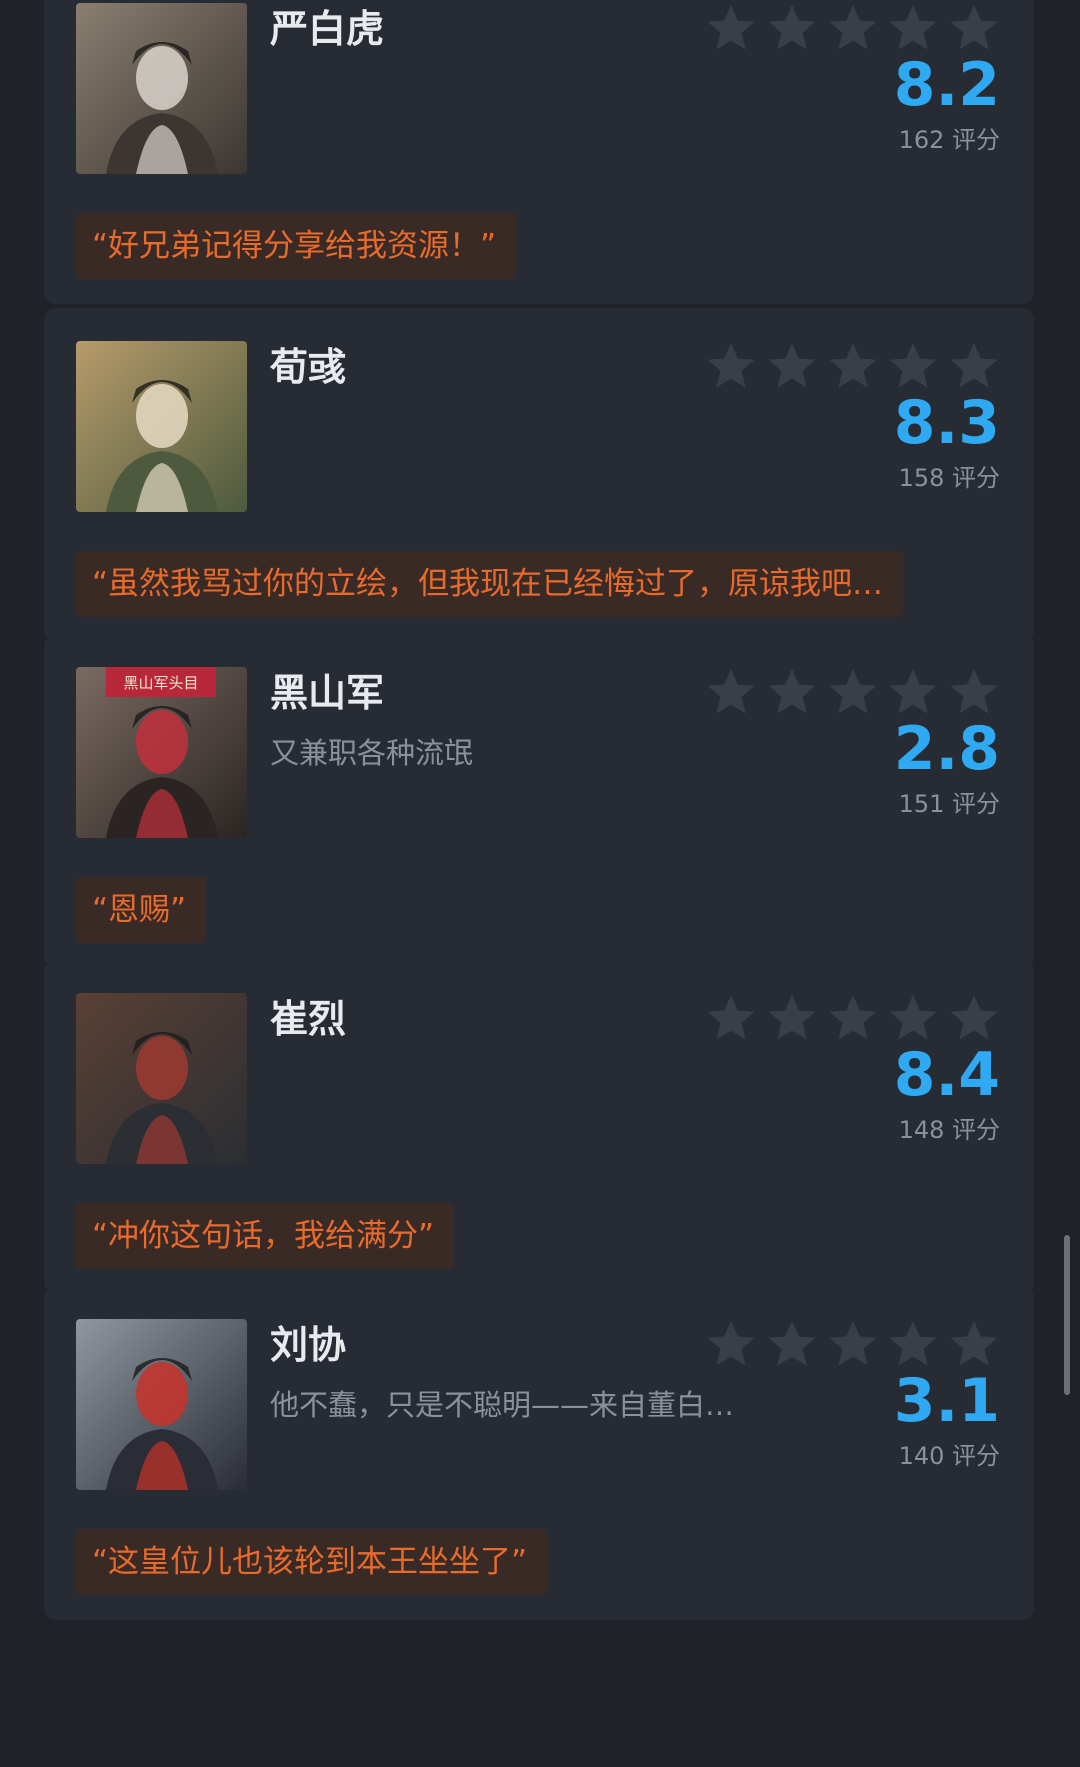 The width and height of the screenshot is (1080, 1767). I want to click on rating-count: 151 评分, so click(949, 804).